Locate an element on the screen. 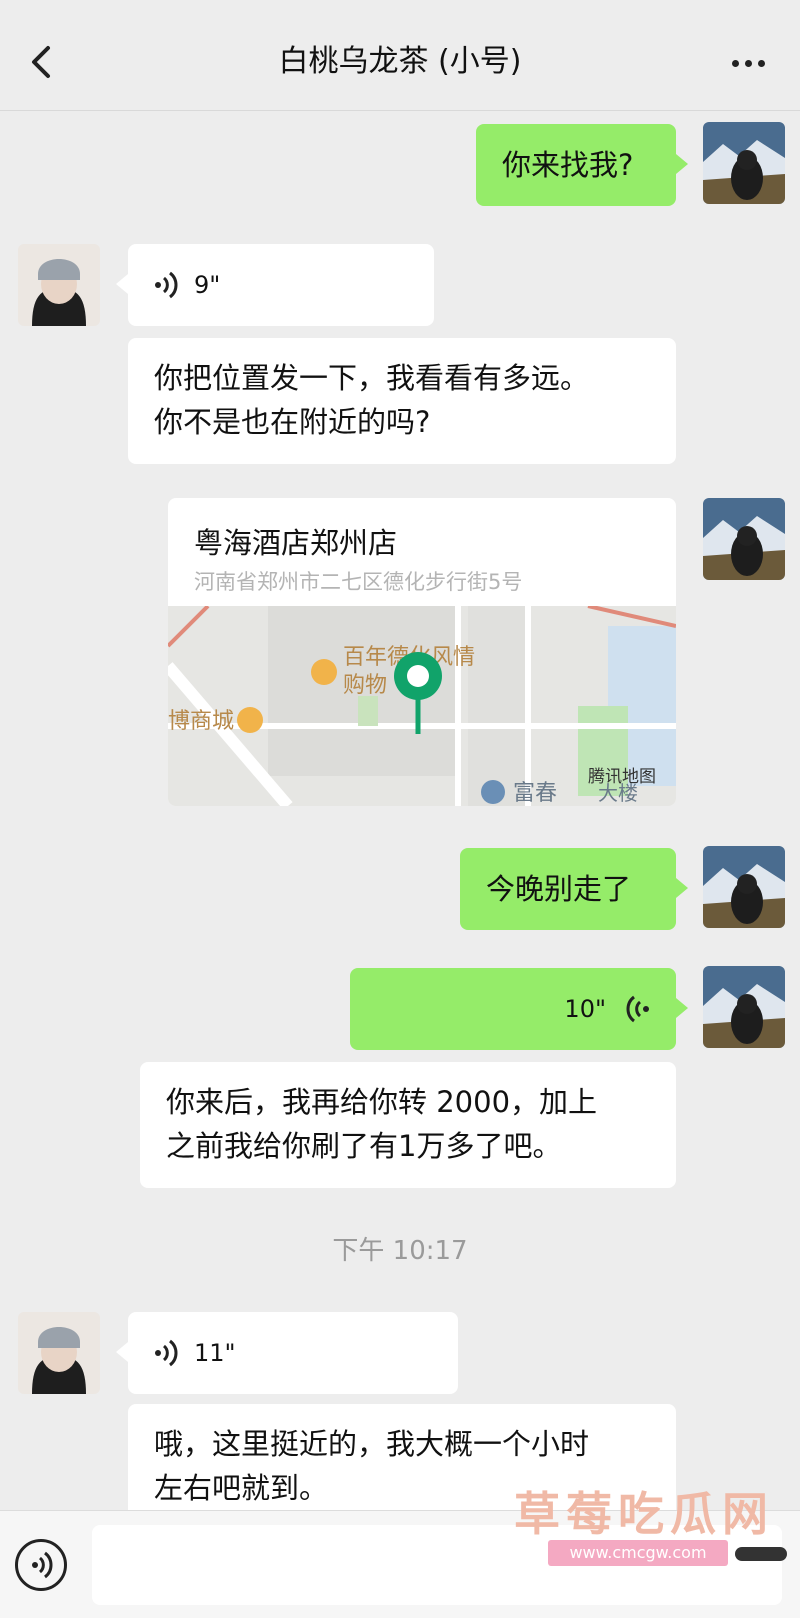  map-label: 富春 is located at coordinates (535, 793).